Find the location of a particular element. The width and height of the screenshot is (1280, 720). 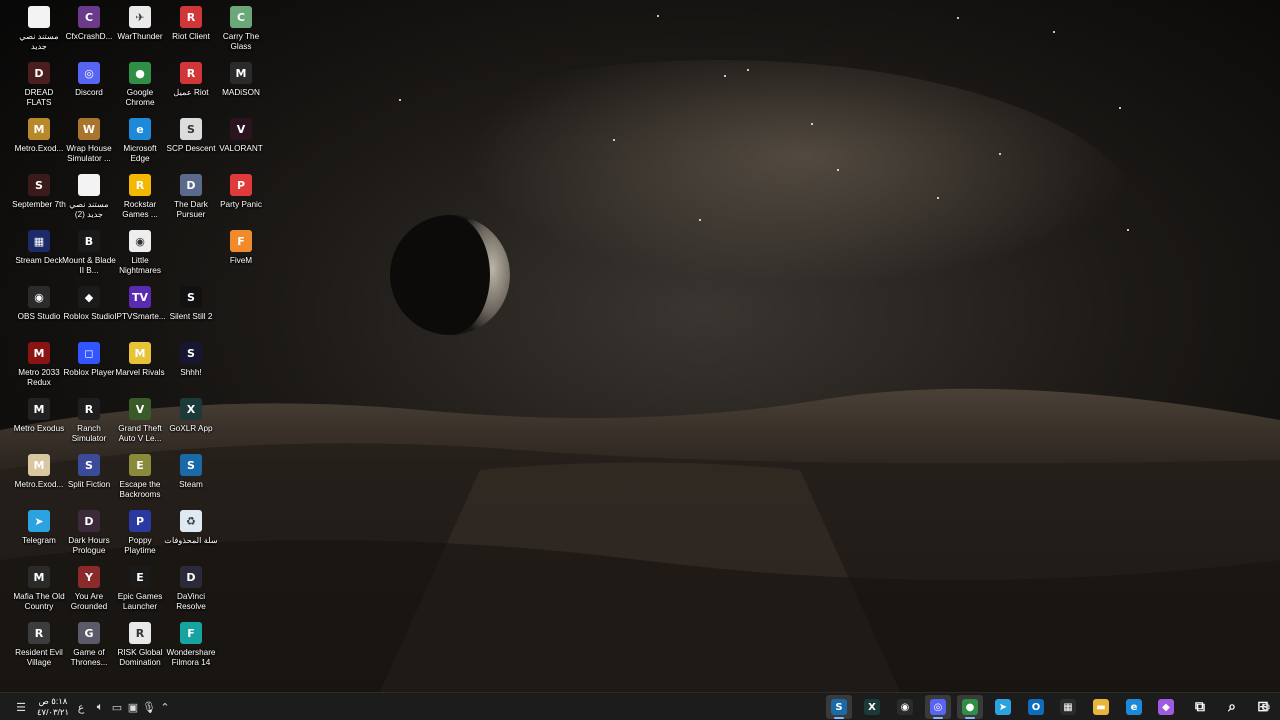

desktop-shortcut: ➤ Telegram is located at coordinates (39, 534).